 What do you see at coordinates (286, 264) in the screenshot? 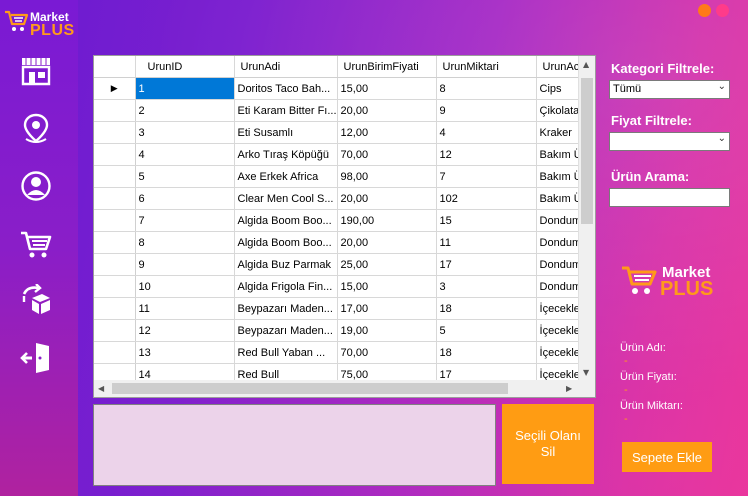
I see `table-cell: Algida Buz Parmak` at bounding box center [286, 264].